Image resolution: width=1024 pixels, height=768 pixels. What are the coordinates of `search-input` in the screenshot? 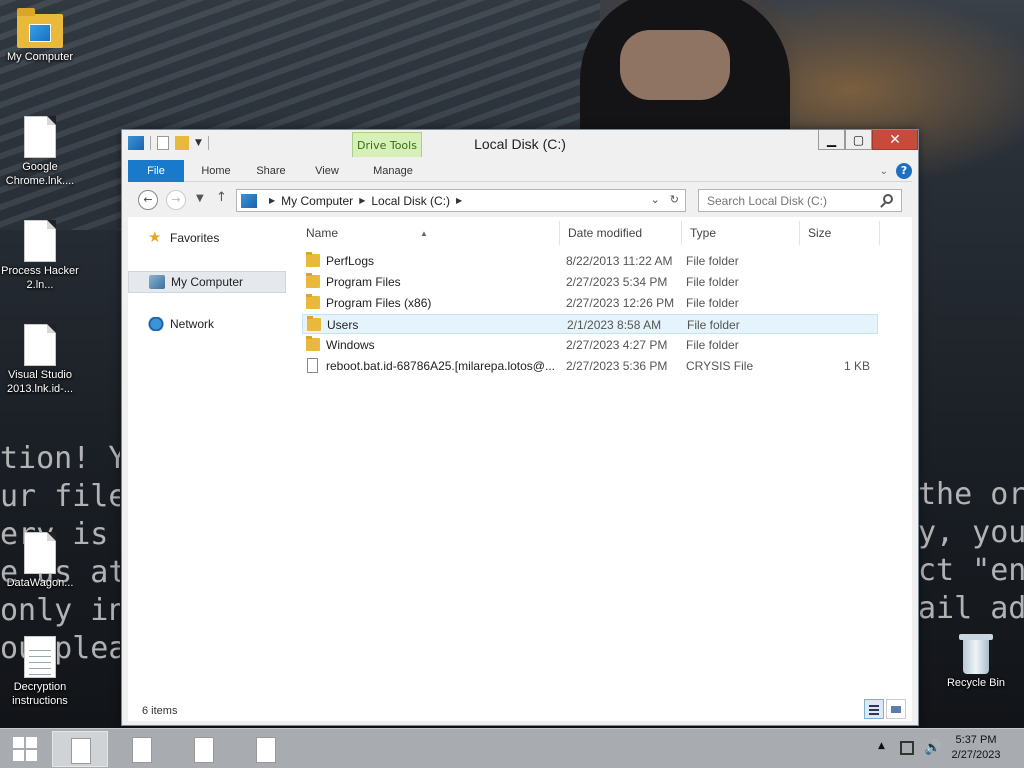 It's located at (784, 200).